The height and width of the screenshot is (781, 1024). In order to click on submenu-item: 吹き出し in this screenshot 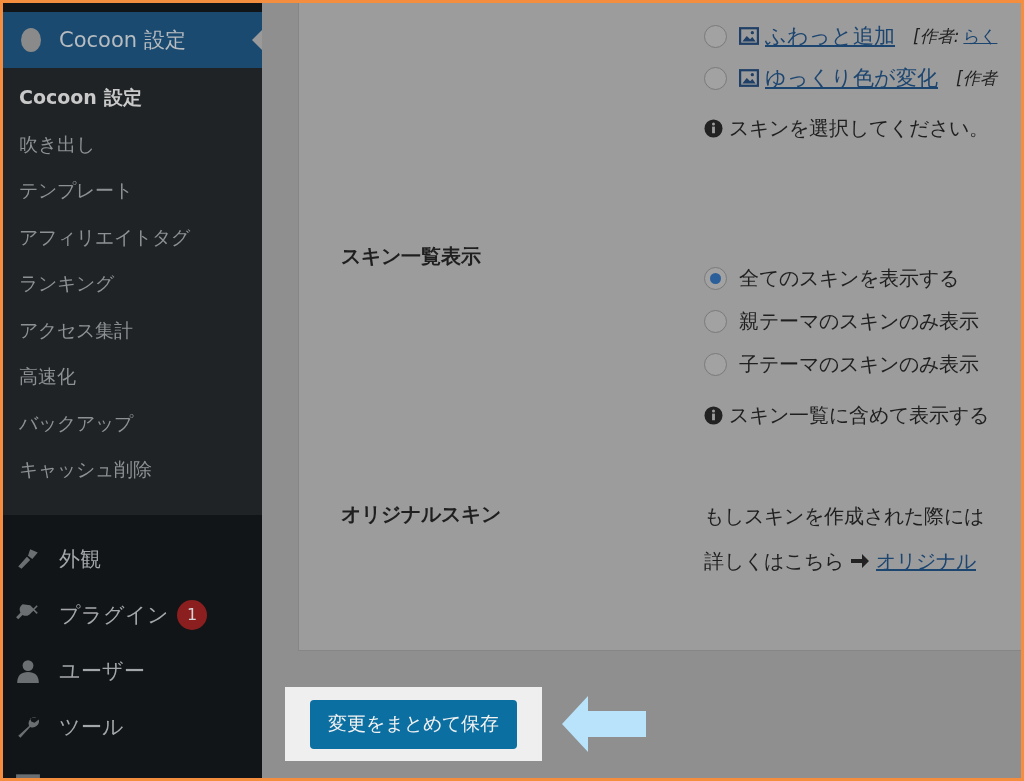, I will do `click(132, 151)`.